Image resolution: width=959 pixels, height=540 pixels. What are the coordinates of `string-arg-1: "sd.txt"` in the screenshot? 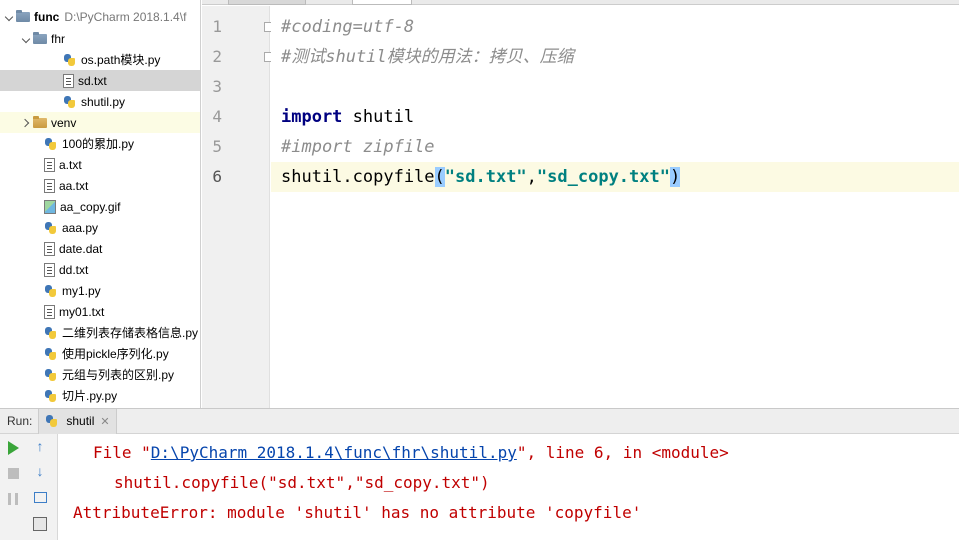 It's located at (485, 177).